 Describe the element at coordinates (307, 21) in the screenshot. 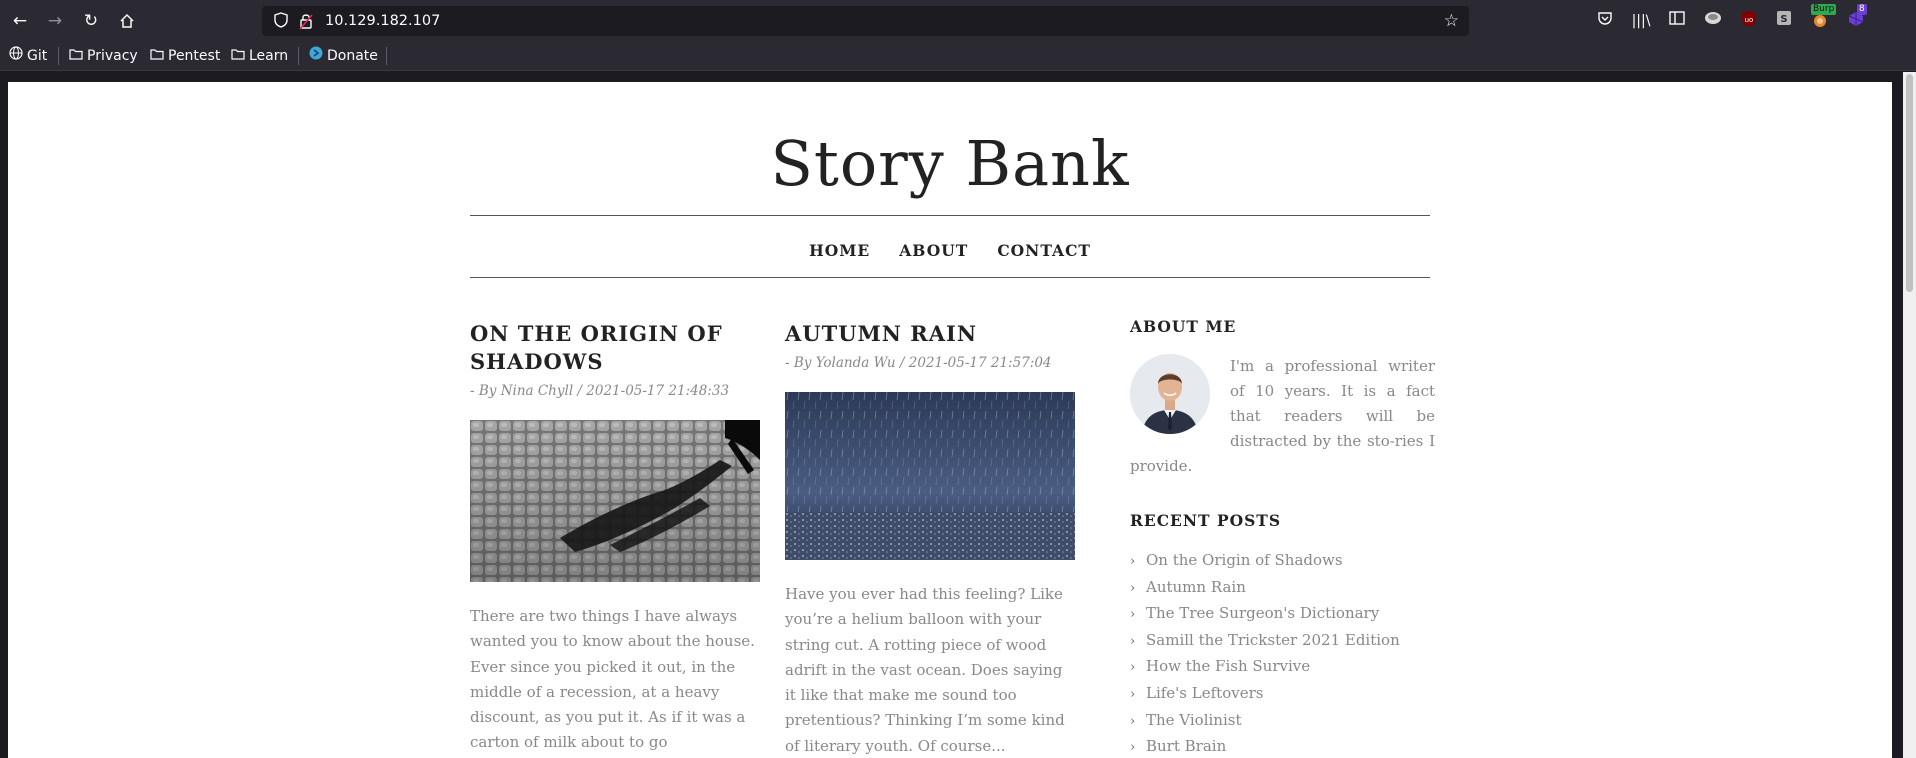

I see `insecure-lock-icon` at that location.